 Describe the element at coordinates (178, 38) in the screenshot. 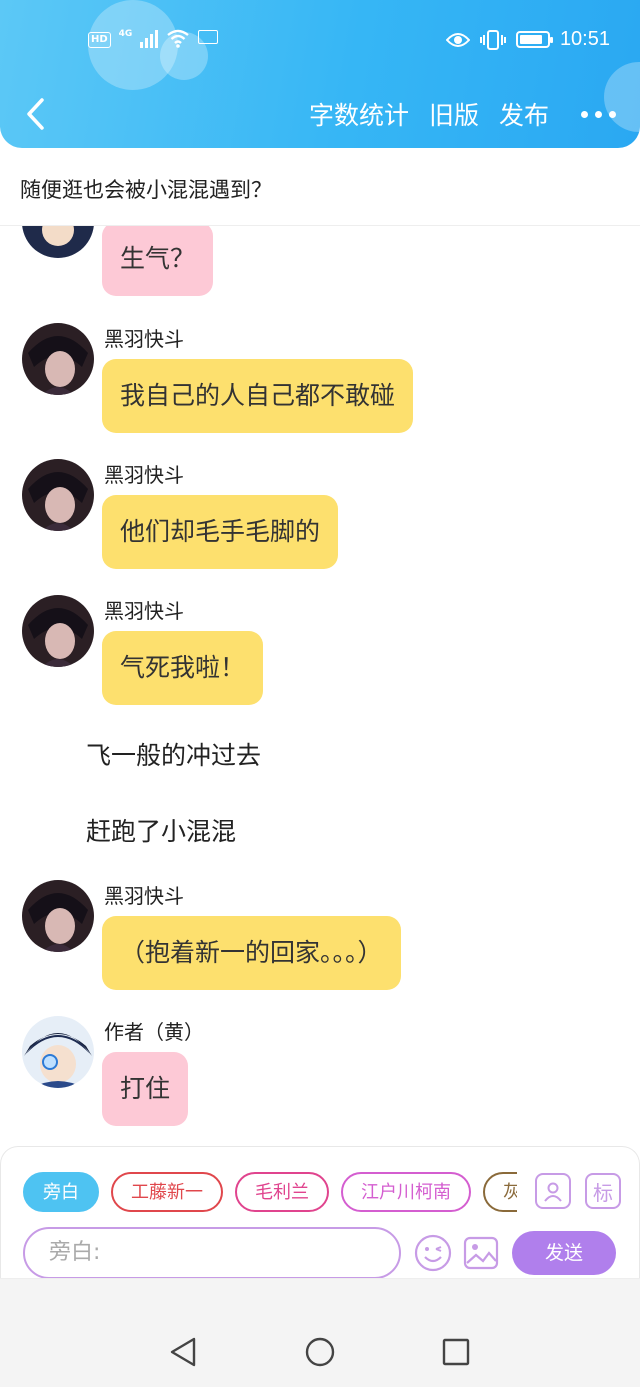

I see `wifi-icon` at that location.